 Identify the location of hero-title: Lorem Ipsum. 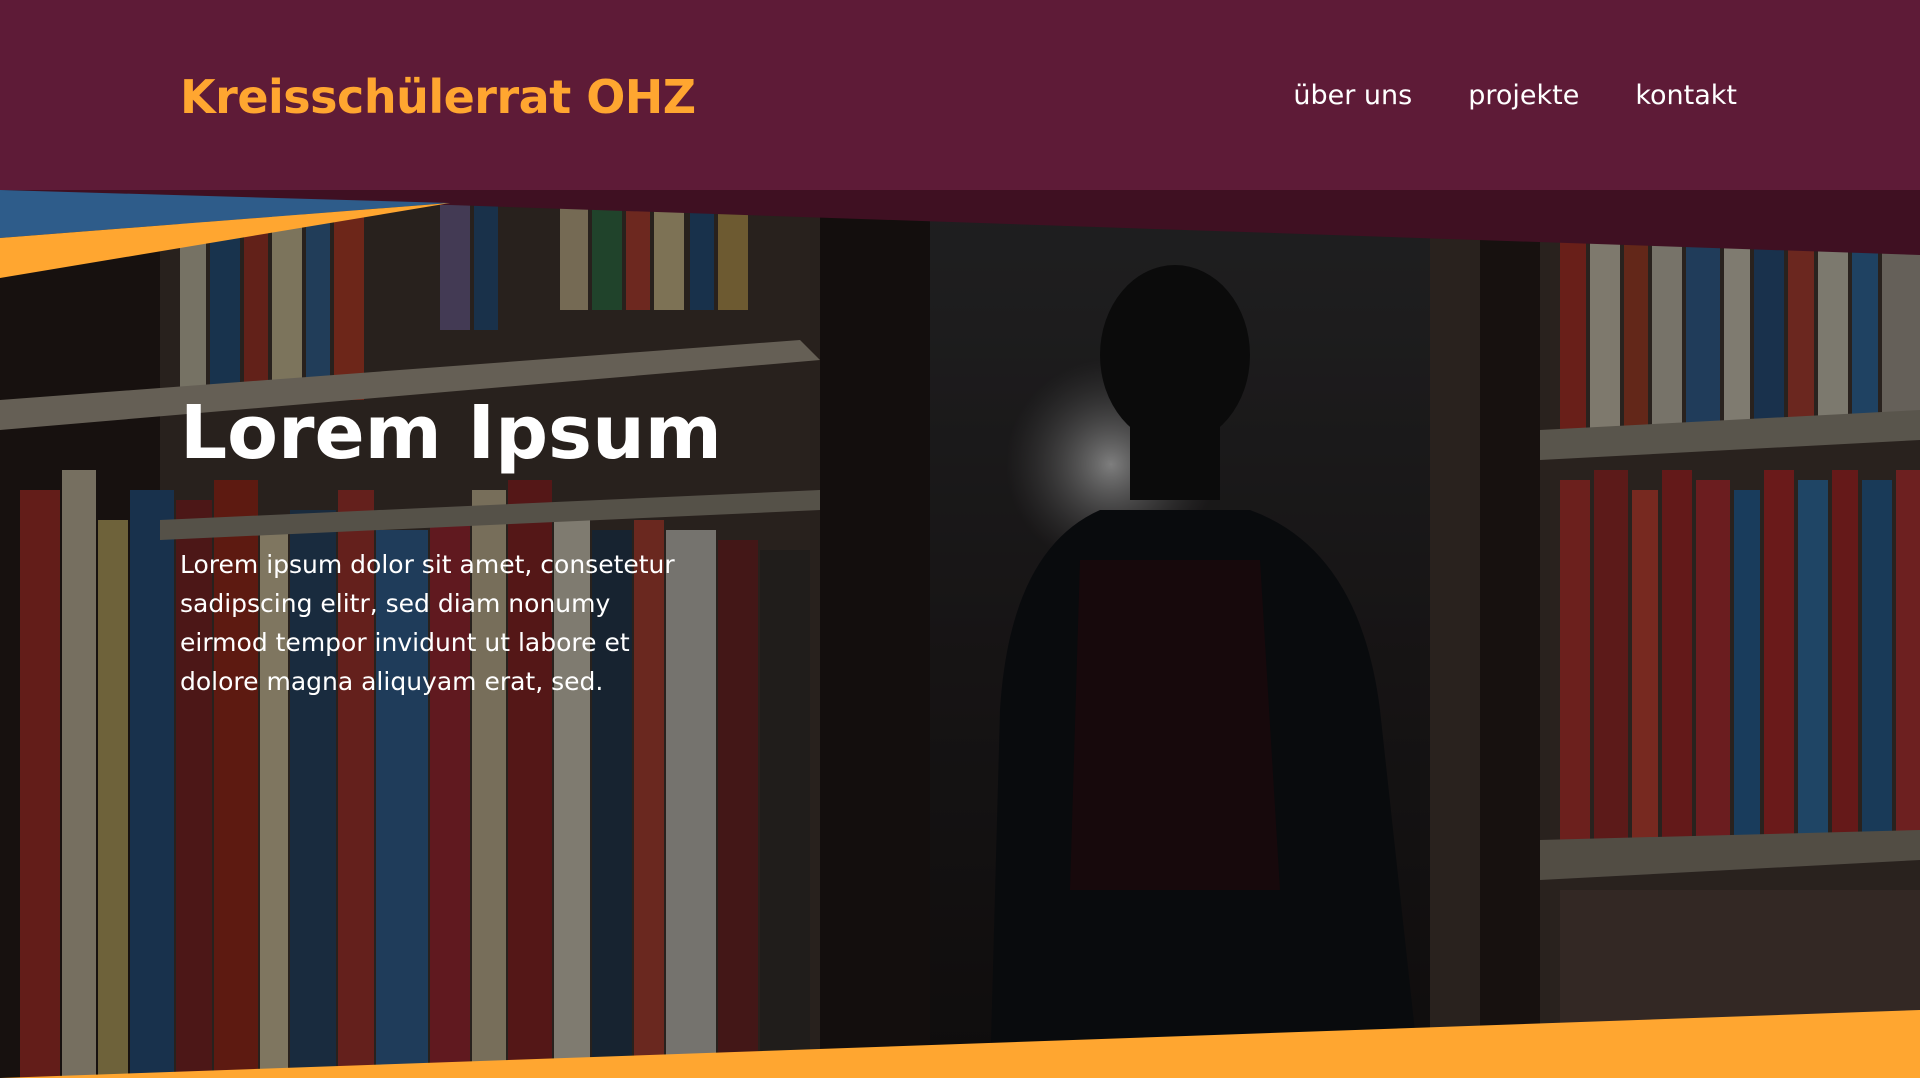
(451, 433).